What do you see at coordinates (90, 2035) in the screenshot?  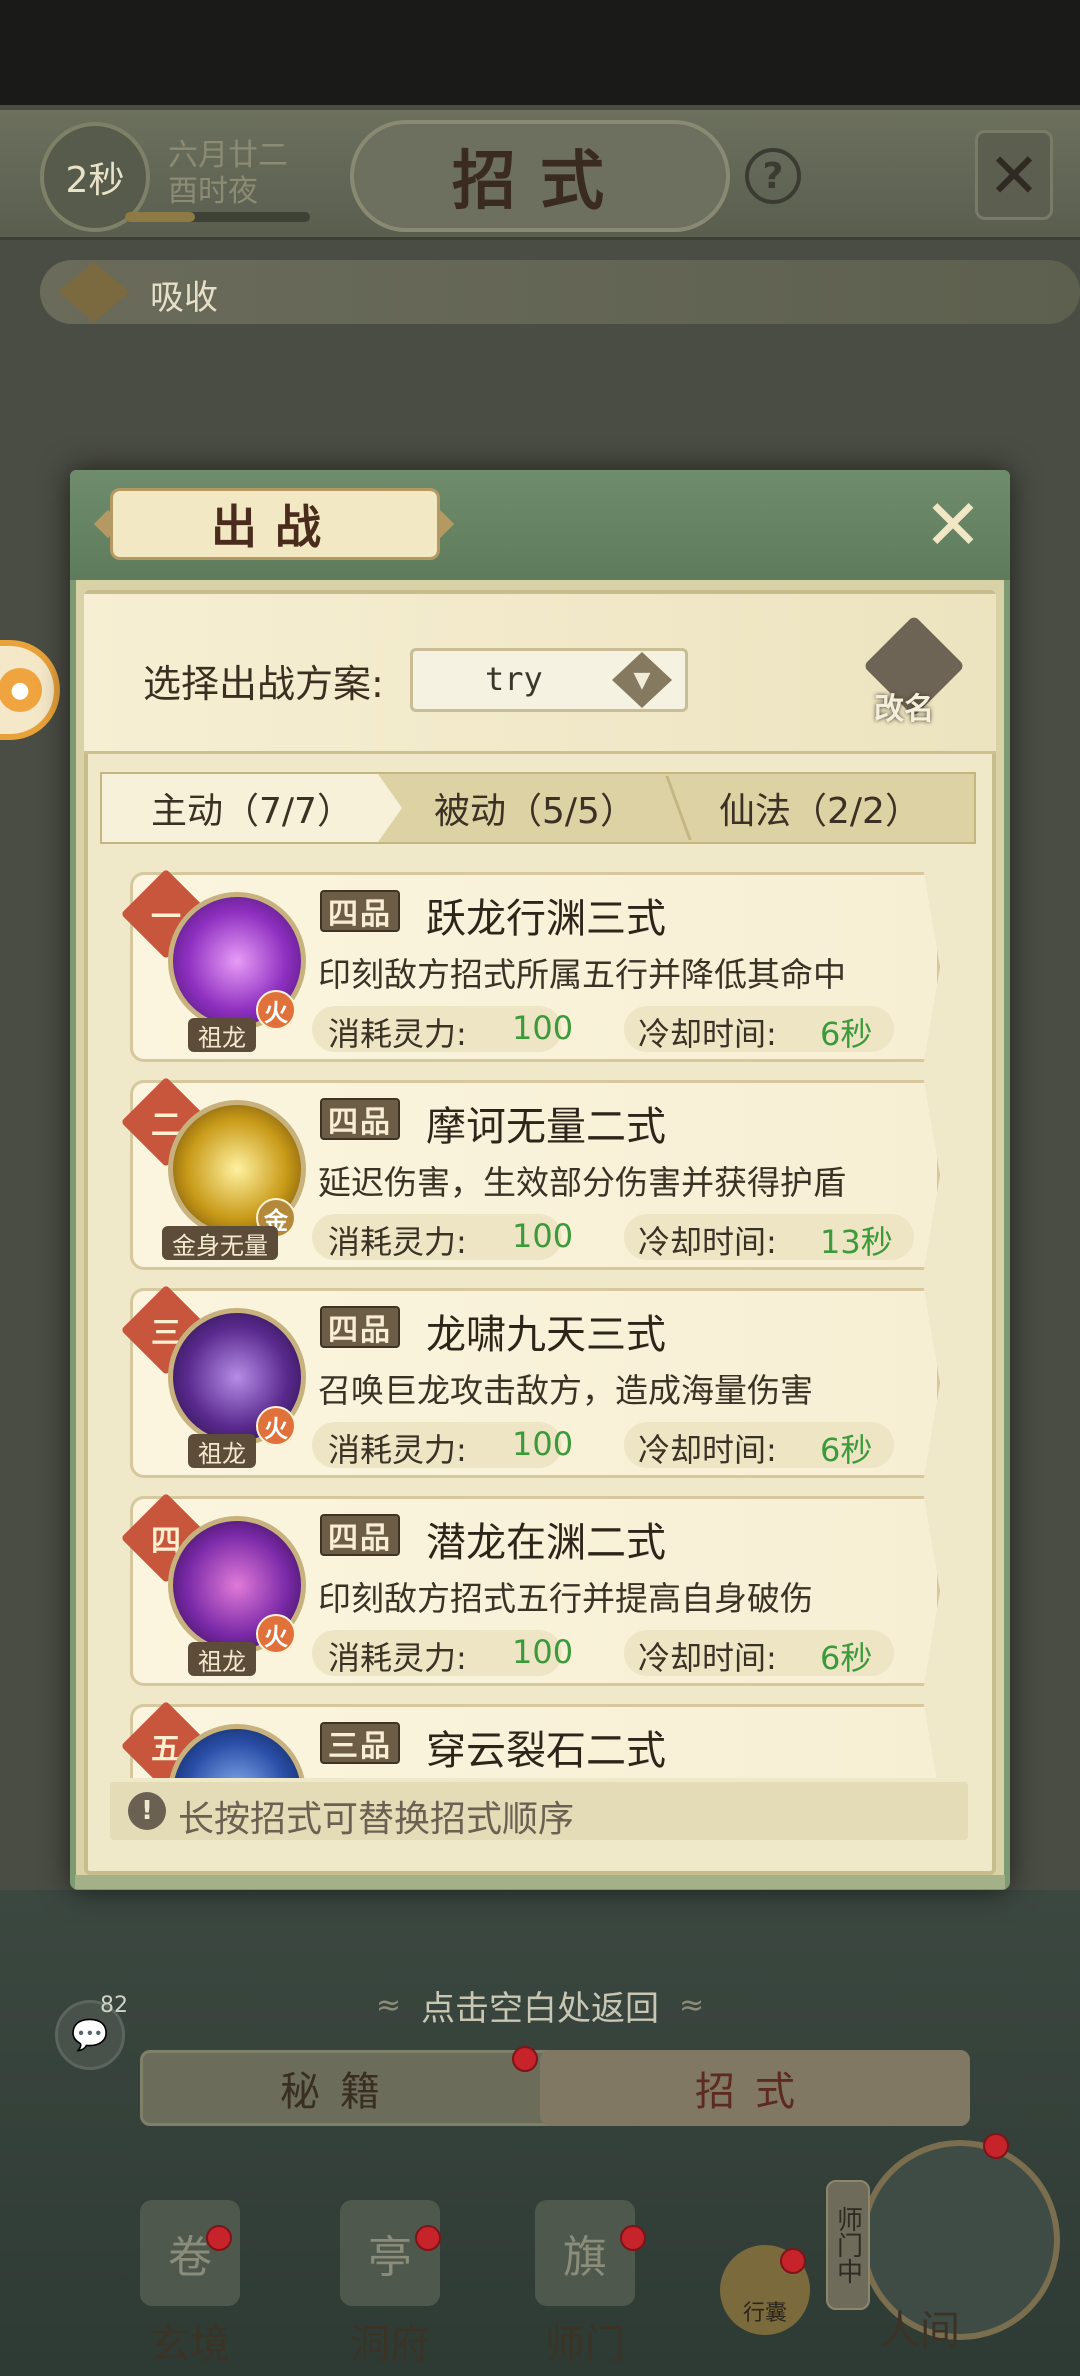 I see `chat-icon: 💬` at bounding box center [90, 2035].